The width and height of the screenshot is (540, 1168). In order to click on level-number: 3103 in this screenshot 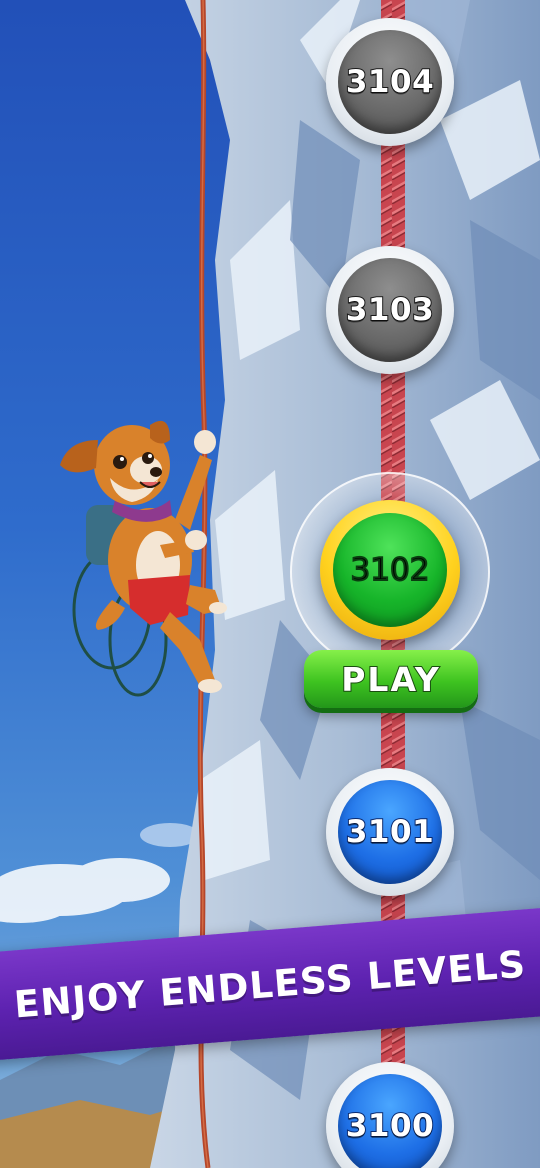, I will do `click(390, 310)`.